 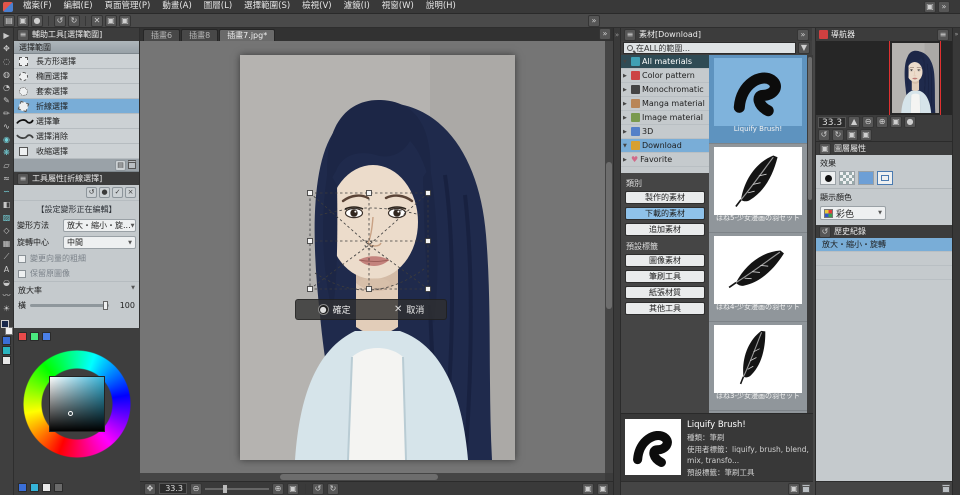 What do you see at coordinates (594, 20) in the screenshot?
I see `commandbar-more-icon: »` at bounding box center [594, 20].